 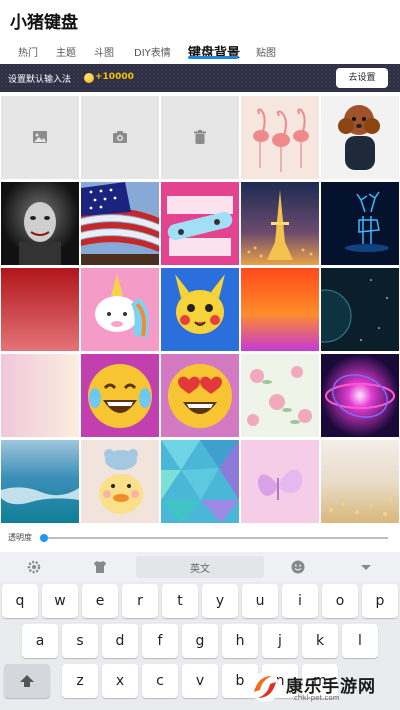 What do you see at coordinates (60, 601) in the screenshot?
I see `key-w: w` at bounding box center [60, 601].